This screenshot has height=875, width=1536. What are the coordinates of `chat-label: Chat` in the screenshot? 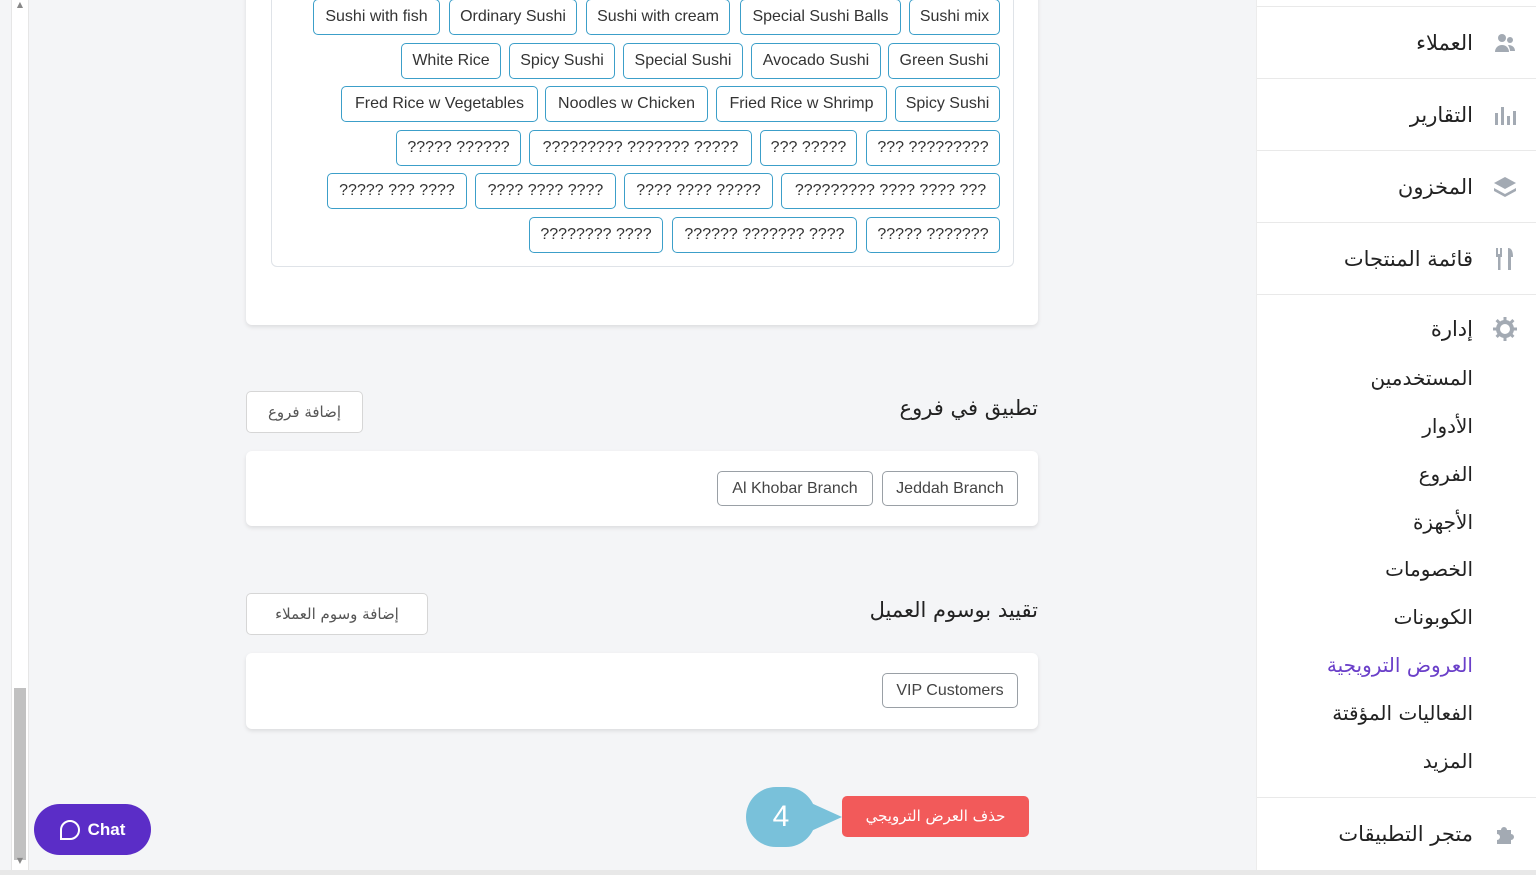 It's located at (106, 829).